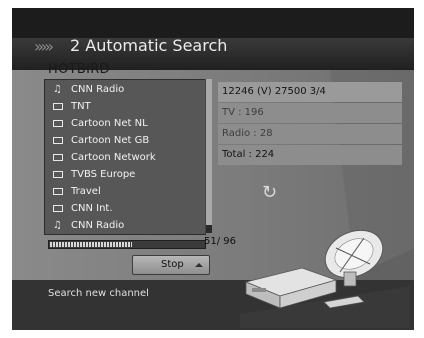 This screenshot has height=338, width=424. What do you see at coordinates (310, 155) in the screenshot?
I see `total-count: Total : 224` at bounding box center [310, 155].